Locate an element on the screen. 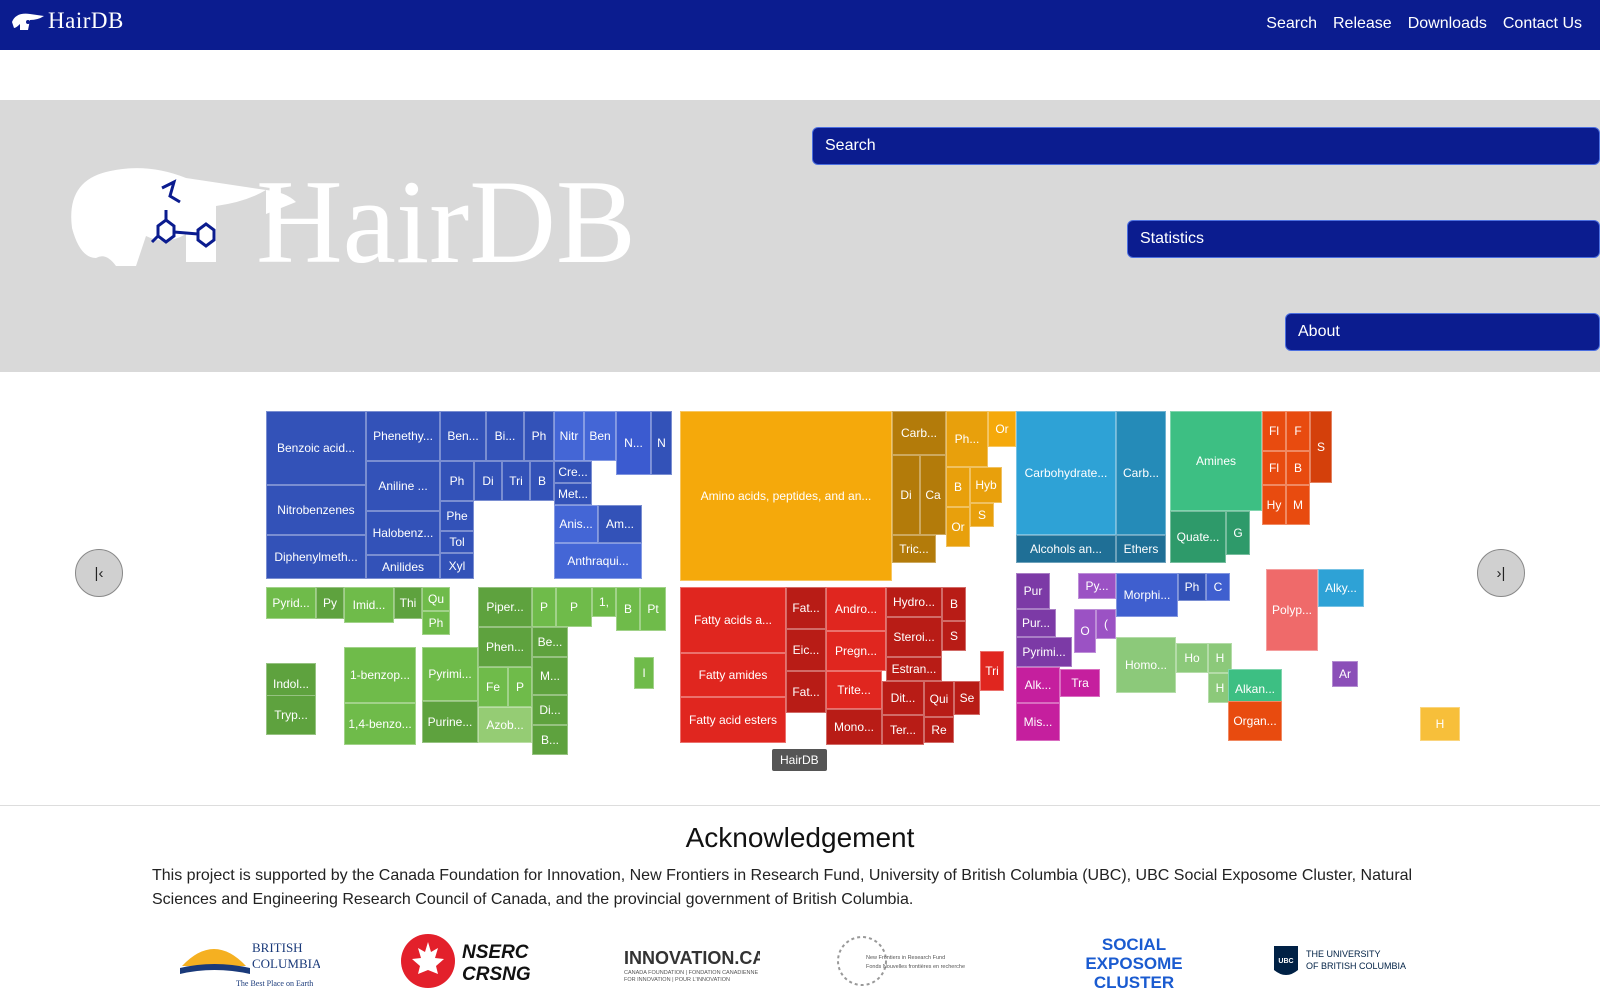 This screenshot has height=1000, width=1600. treemap-cell: G is located at coordinates (1238, 533).